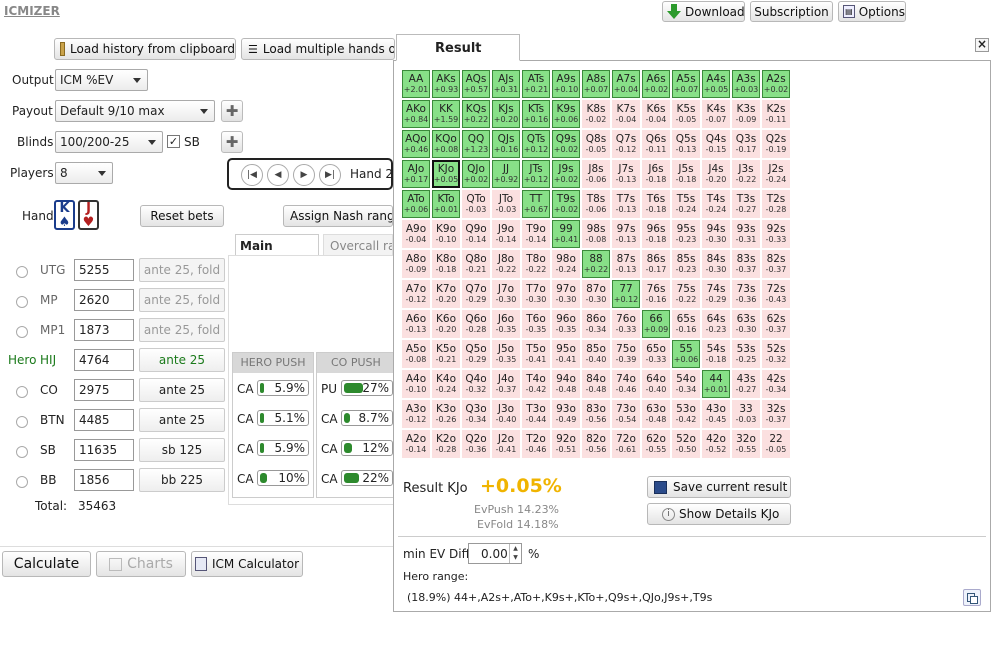  Describe the element at coordinates (746, 264) in the screenshot. I see `hand-cell: 83s -0.37` at that location.